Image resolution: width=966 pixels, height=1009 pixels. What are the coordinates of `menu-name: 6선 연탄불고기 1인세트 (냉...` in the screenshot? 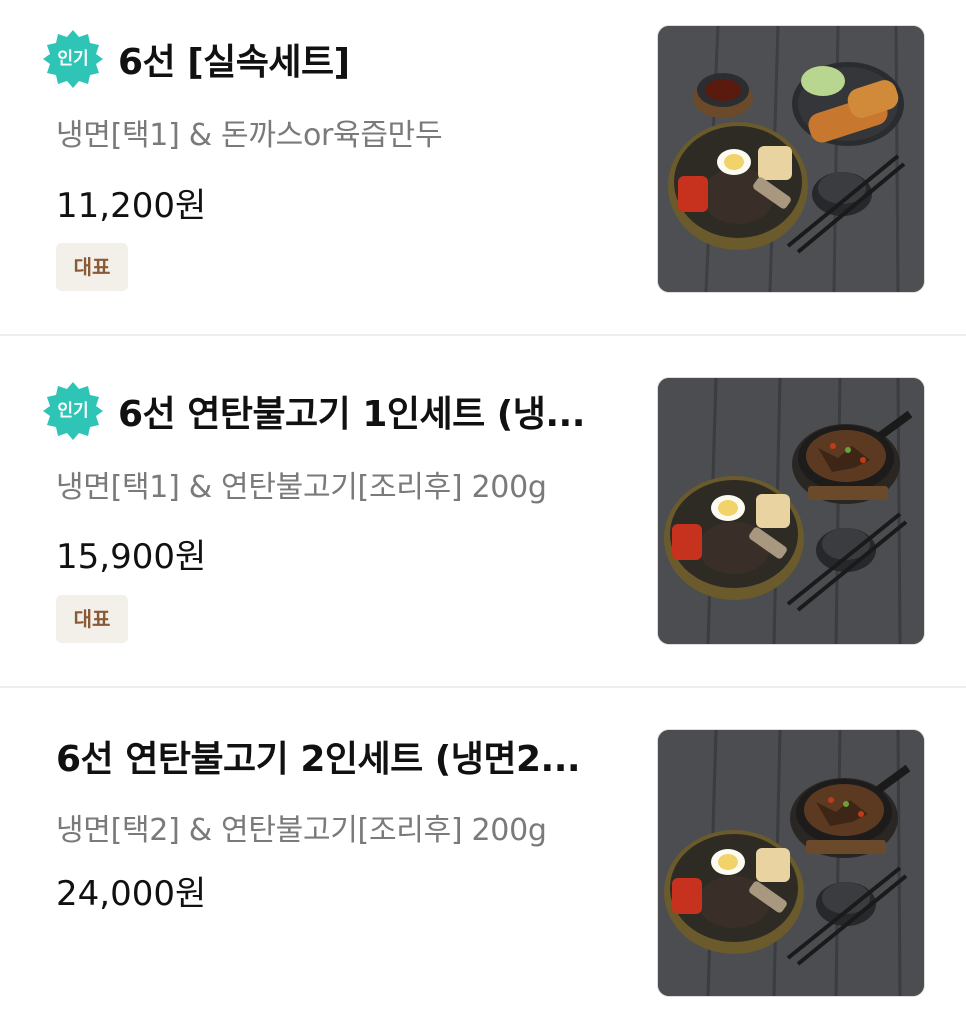 It's located at (351, 414).